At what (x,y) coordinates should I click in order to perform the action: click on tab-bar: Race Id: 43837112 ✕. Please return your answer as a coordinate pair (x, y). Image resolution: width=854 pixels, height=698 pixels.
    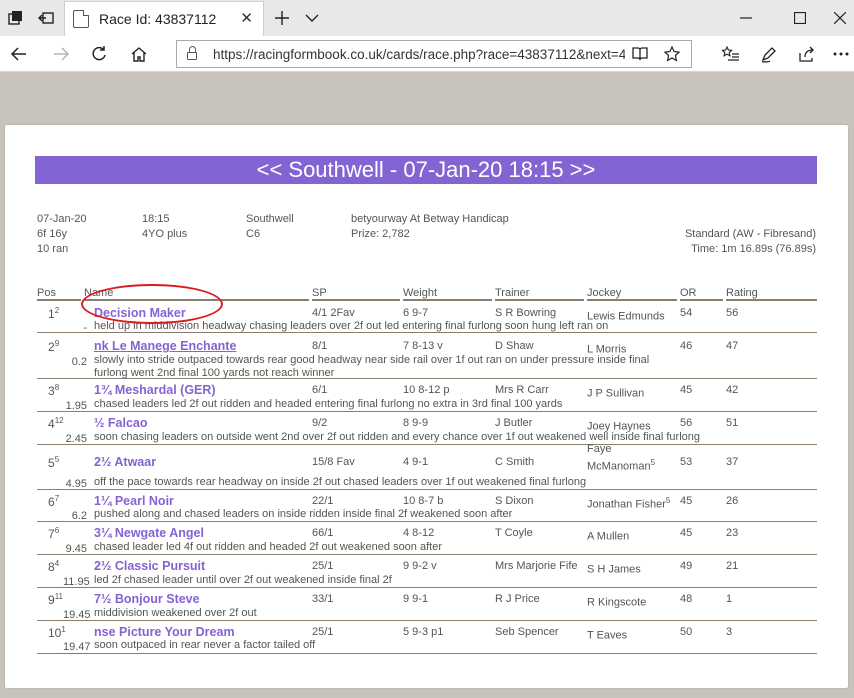
    Looking at the image, I should click on (427, 18).